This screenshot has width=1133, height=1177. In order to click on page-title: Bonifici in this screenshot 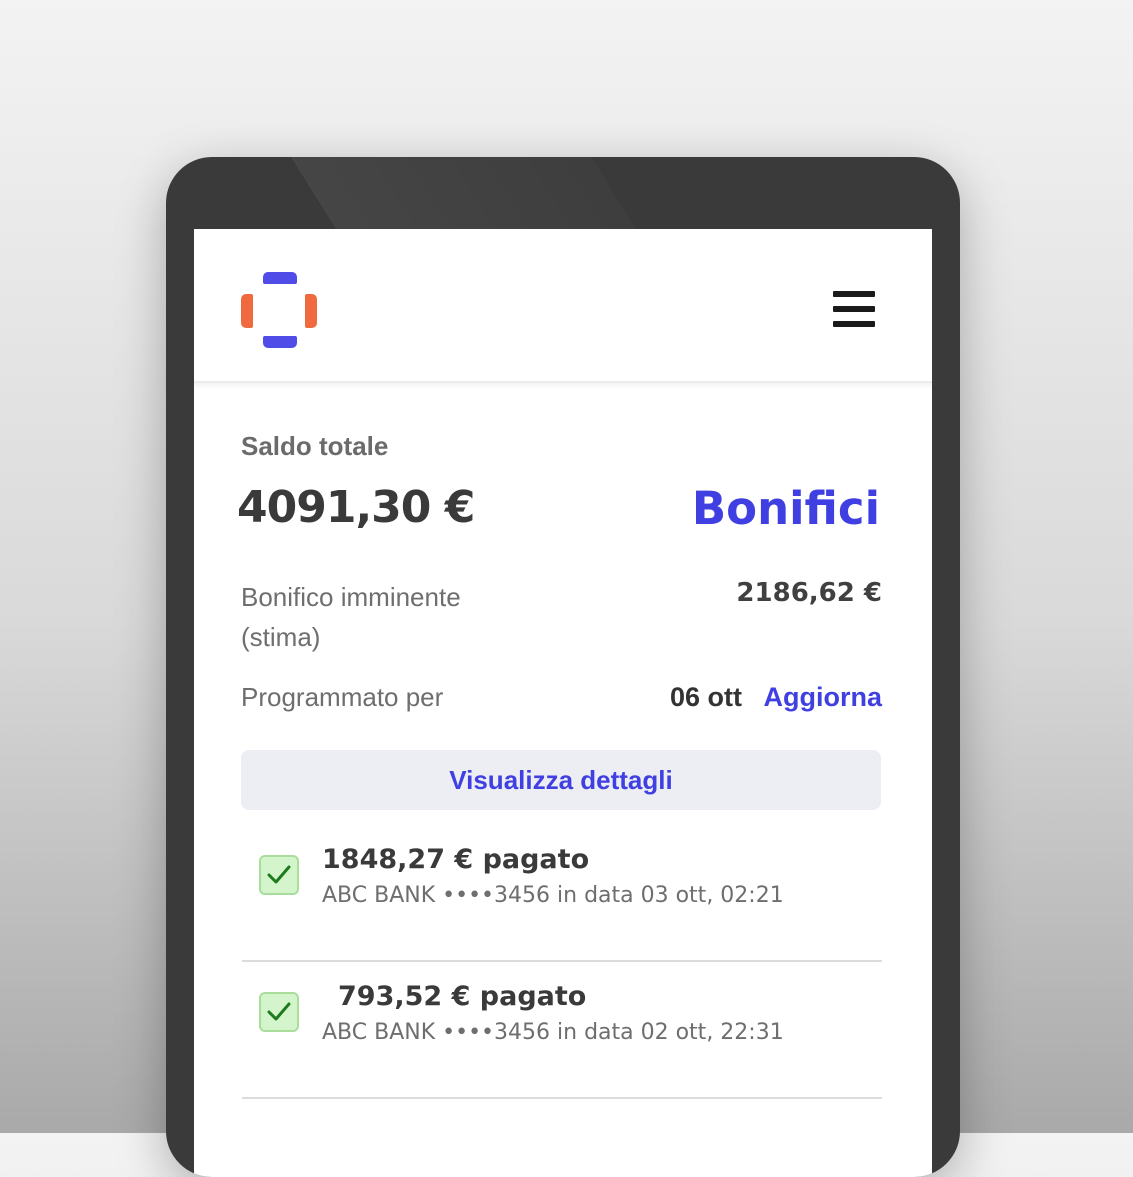, I will do `click(785, 508)`.